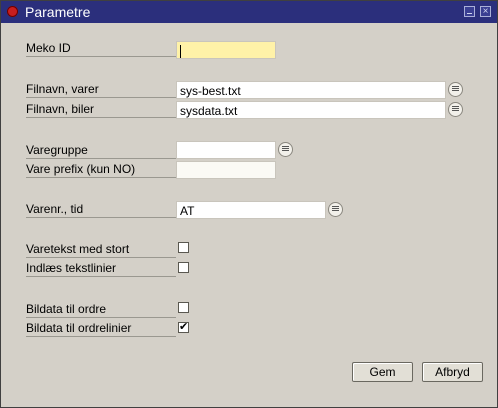 The width and height of the screenshot is (498, 408). What do you see at coordinates (382, 372) in the screenshot?
I see `save-button: Gem` at bounding box center [382, 372].